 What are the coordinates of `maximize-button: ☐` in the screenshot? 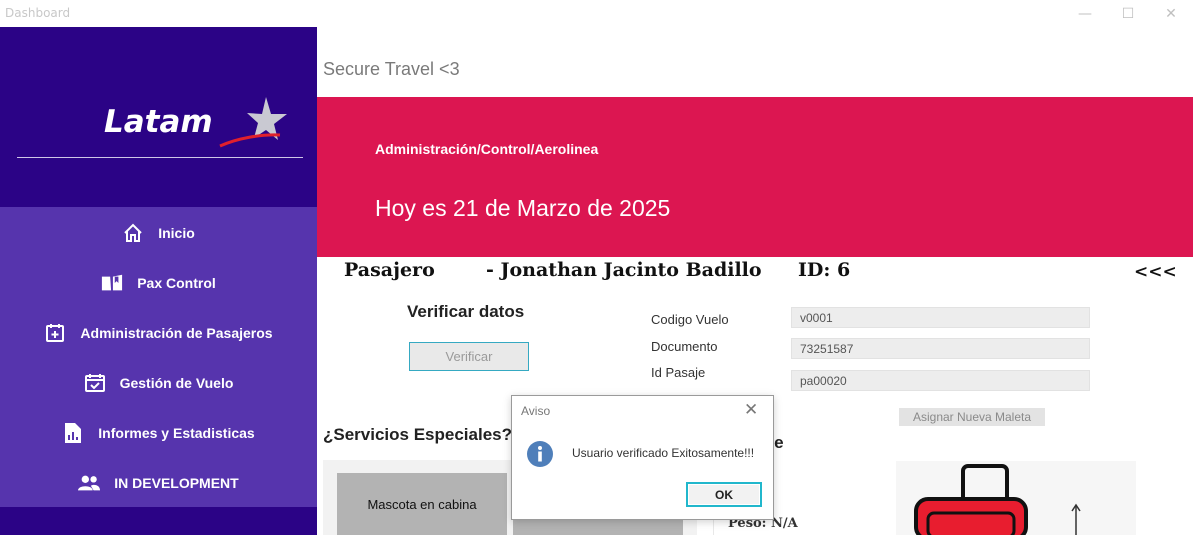 It's located at (1128, 13).